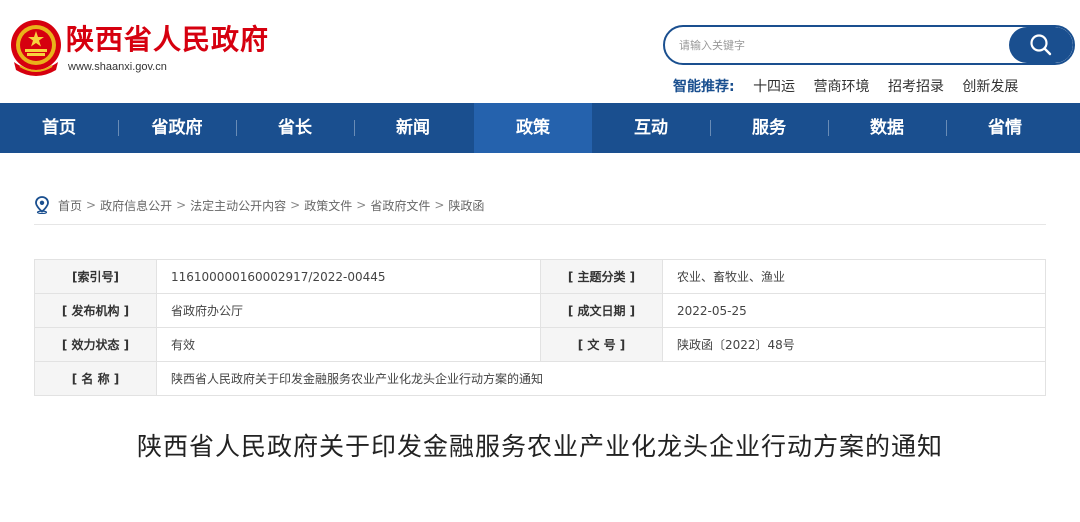  I want to click on status-label: [ 效力状态 ], so click(95, 344).